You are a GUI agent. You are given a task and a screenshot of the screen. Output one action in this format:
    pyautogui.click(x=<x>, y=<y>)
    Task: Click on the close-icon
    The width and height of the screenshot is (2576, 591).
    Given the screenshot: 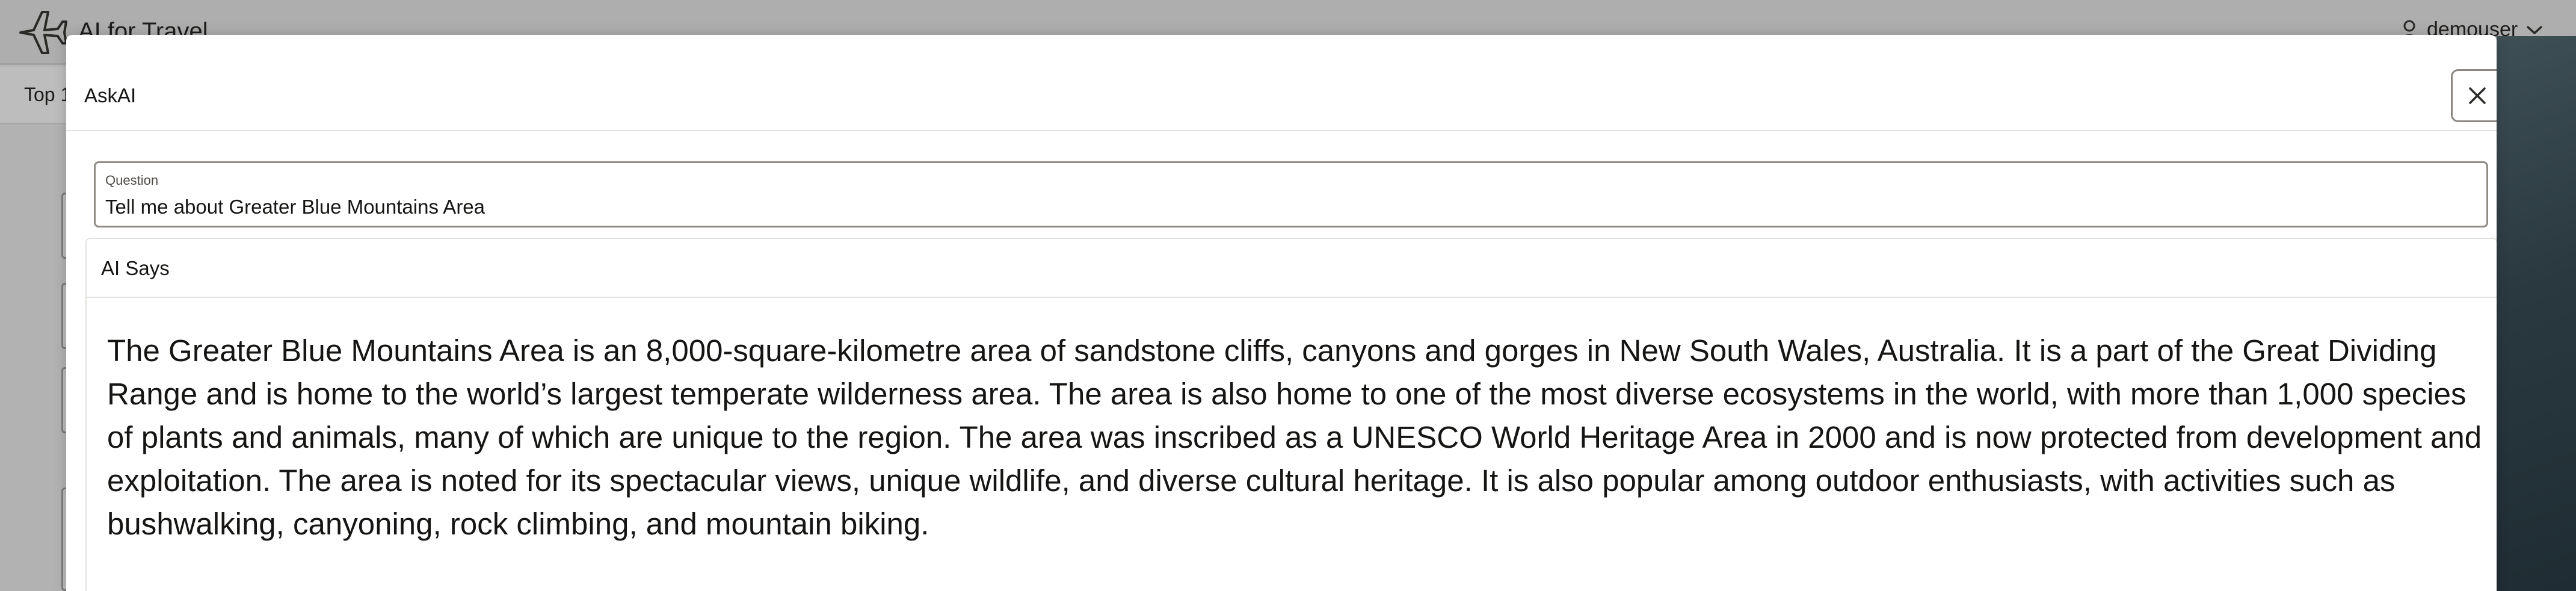 What is the action you would take?
    pyautogui.click(x=2477, y=95)
    